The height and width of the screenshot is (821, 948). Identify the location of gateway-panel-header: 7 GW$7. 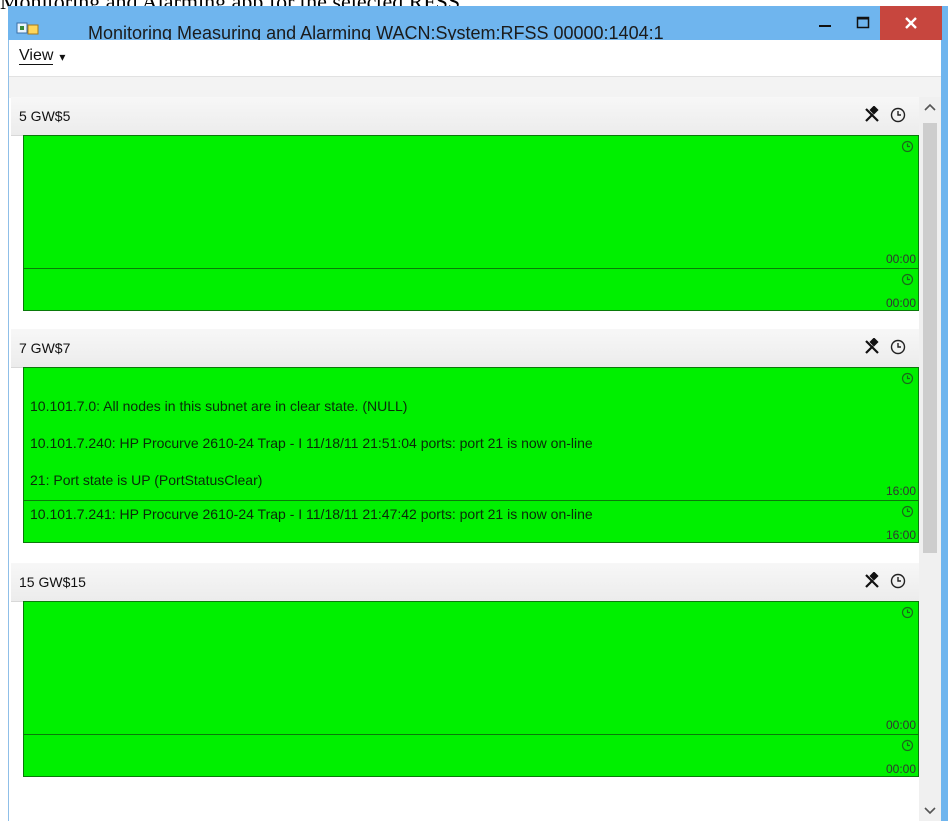
(465, 348).